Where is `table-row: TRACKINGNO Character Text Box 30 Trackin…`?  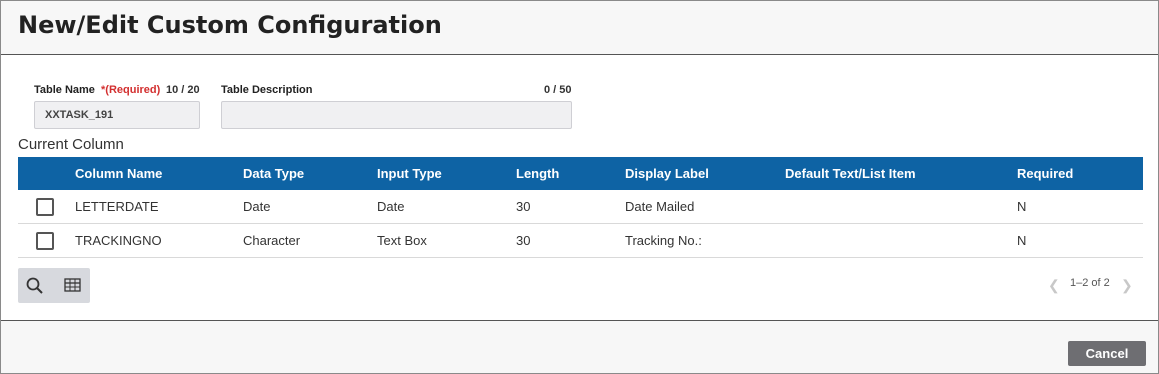 table-row: TRACKINGNO Character Text Box 30 Trackin… is located at coordinates (580, 241).